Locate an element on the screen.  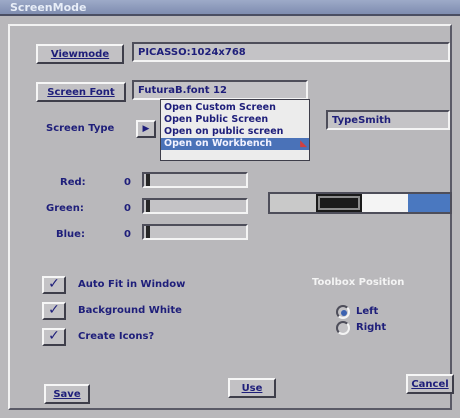
cancel-button-label: Cancel is located at coordinates (430, 384).